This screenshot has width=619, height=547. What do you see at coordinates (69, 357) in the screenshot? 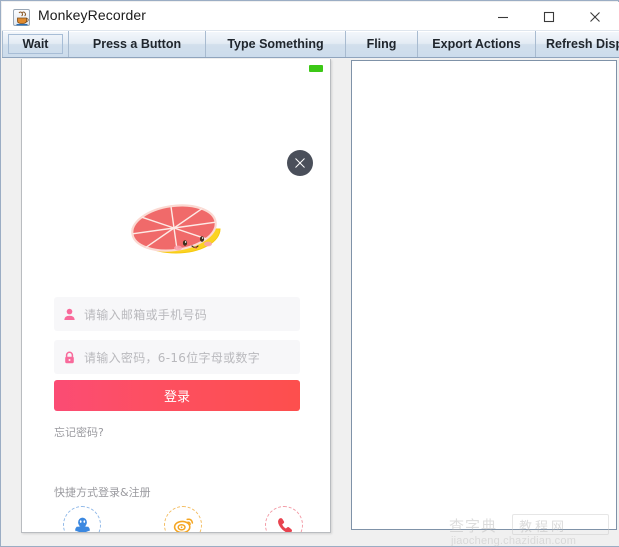
I see `lock-icon` at bounding box center [69, 357].